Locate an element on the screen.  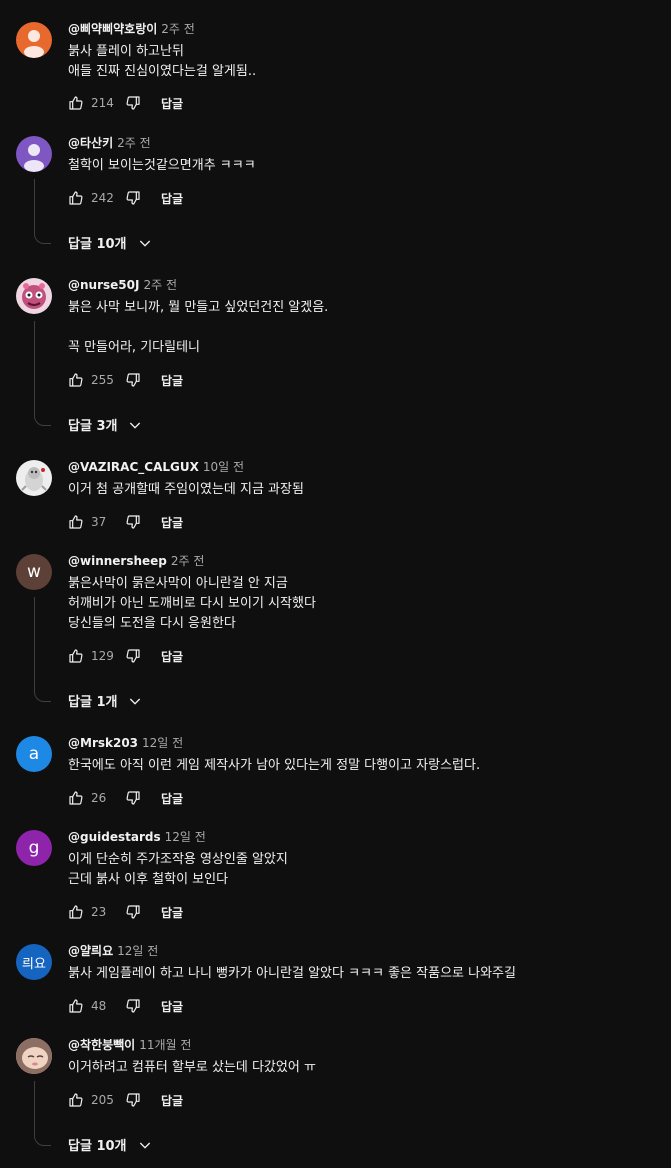
comment-header: @winnersheep 2주 전 is located at coordinates (136, 561).